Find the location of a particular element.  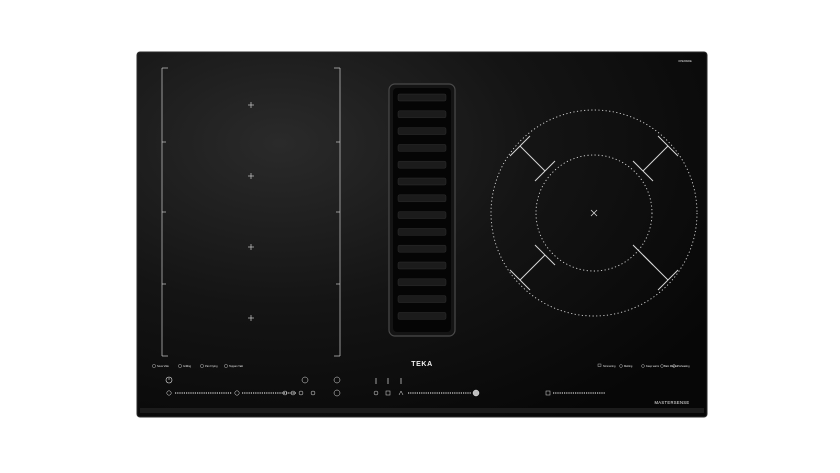

downdraft-vent is located at coordinates (422, 210).